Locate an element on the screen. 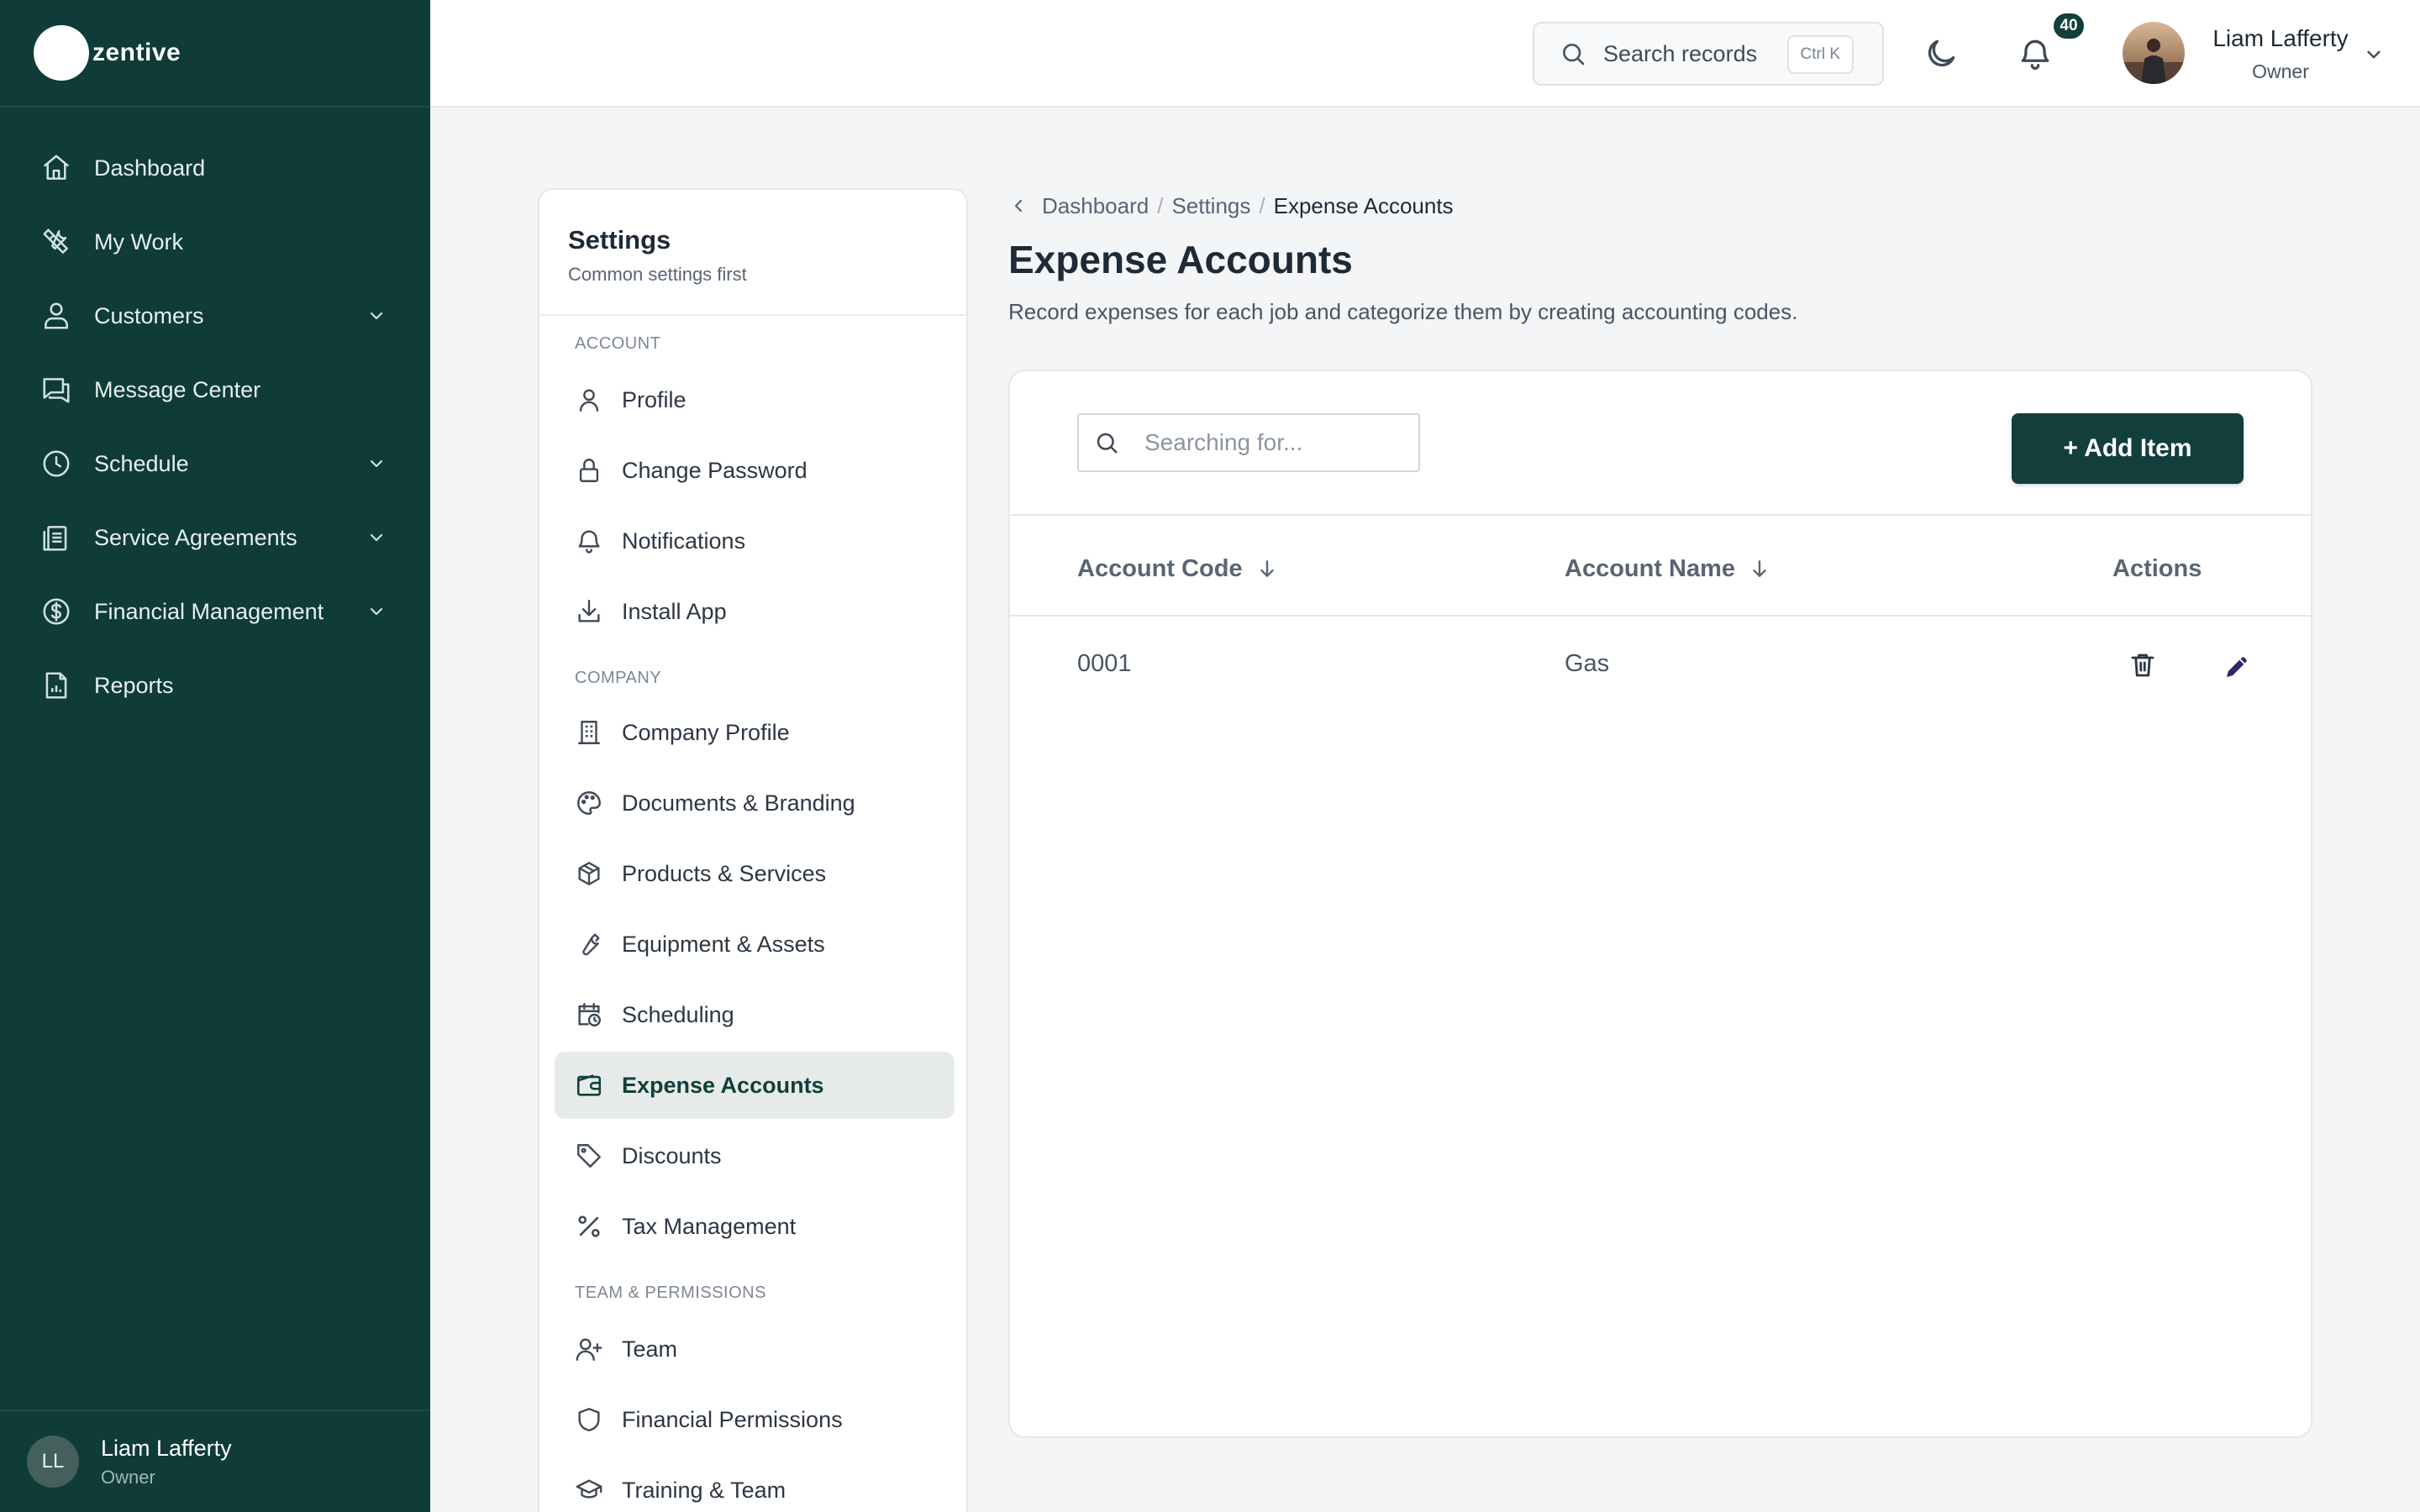 This screenshot has height=1512, width=2420. breadcrumb-dashboard: Dashboard is located at coordinates (1095, 206).